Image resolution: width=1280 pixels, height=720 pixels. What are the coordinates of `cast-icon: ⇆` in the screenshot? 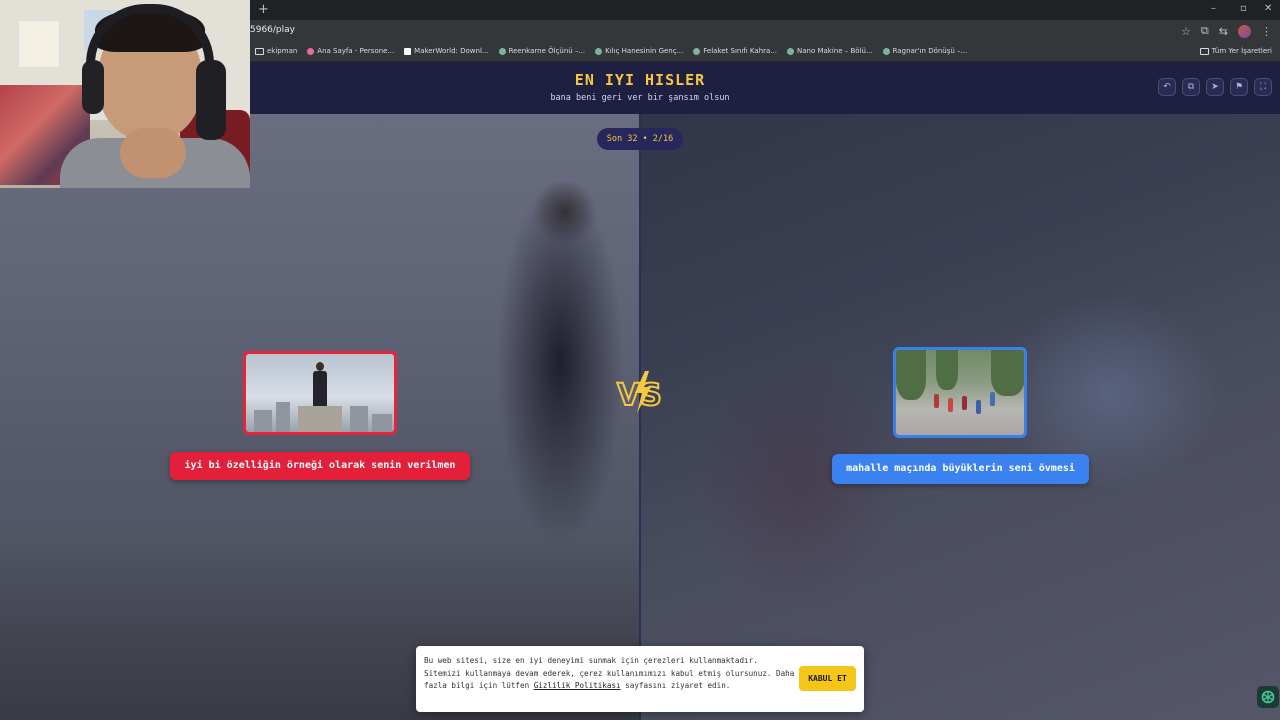 It's located at (1223, 31).